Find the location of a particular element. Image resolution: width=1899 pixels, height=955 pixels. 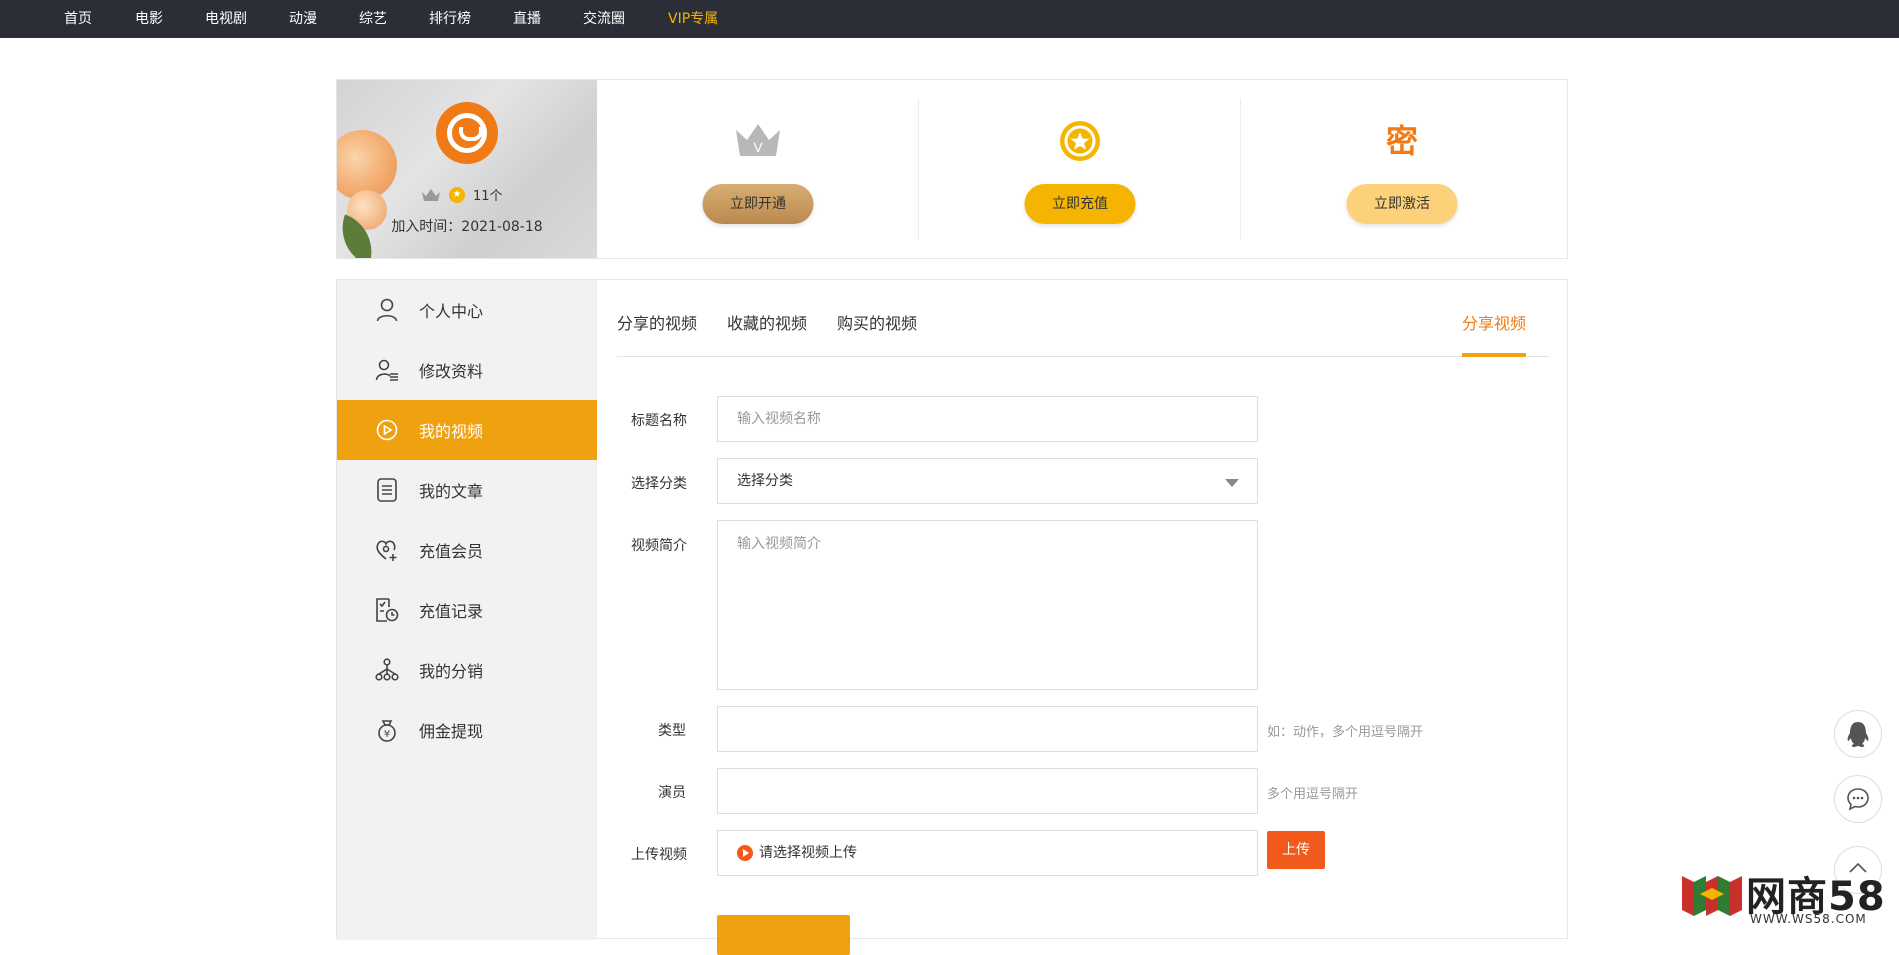

sidebar-item-profile: 个人中心 is located at coordinates (467, 310).